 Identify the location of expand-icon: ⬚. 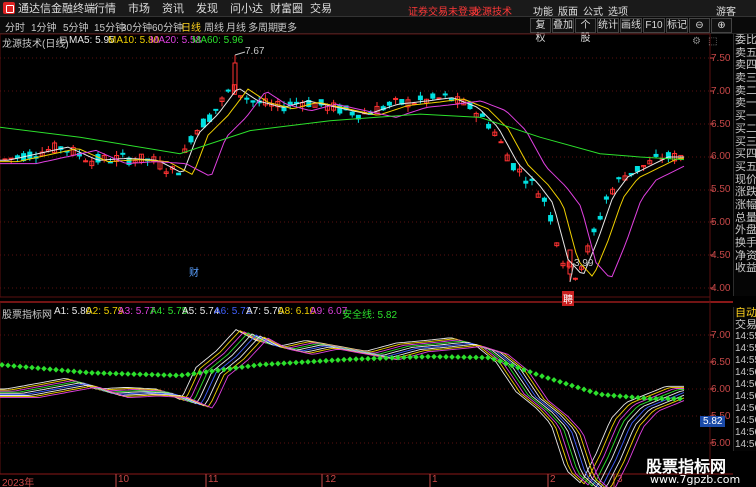
(712, 41).